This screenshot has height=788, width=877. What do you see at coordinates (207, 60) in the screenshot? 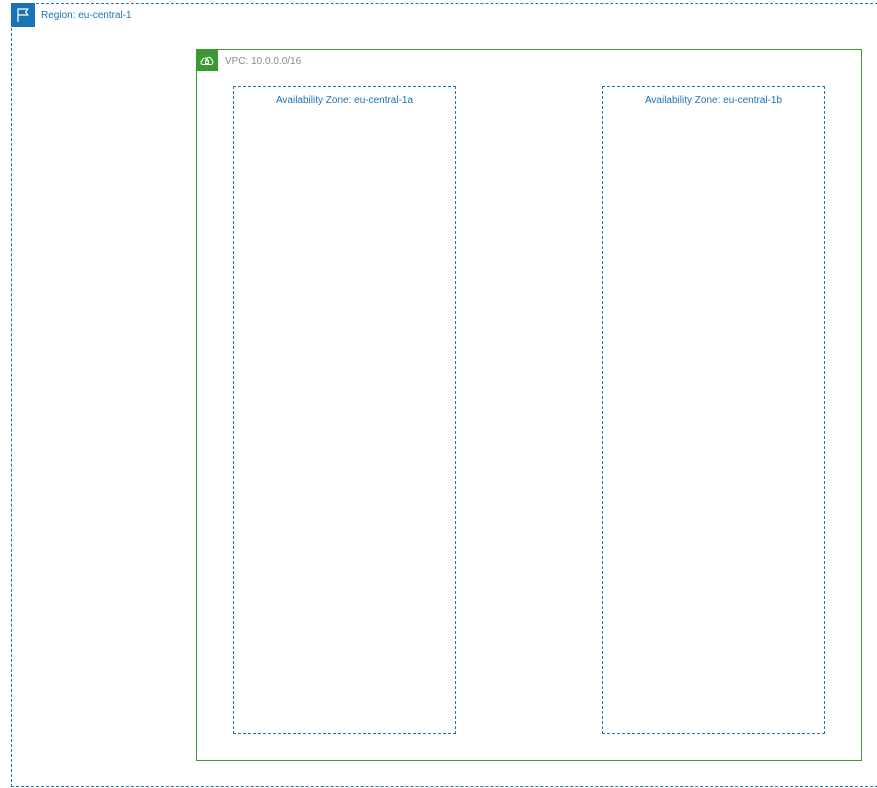
I see `cloud-lock-icon` at bounding box center [207, 60].